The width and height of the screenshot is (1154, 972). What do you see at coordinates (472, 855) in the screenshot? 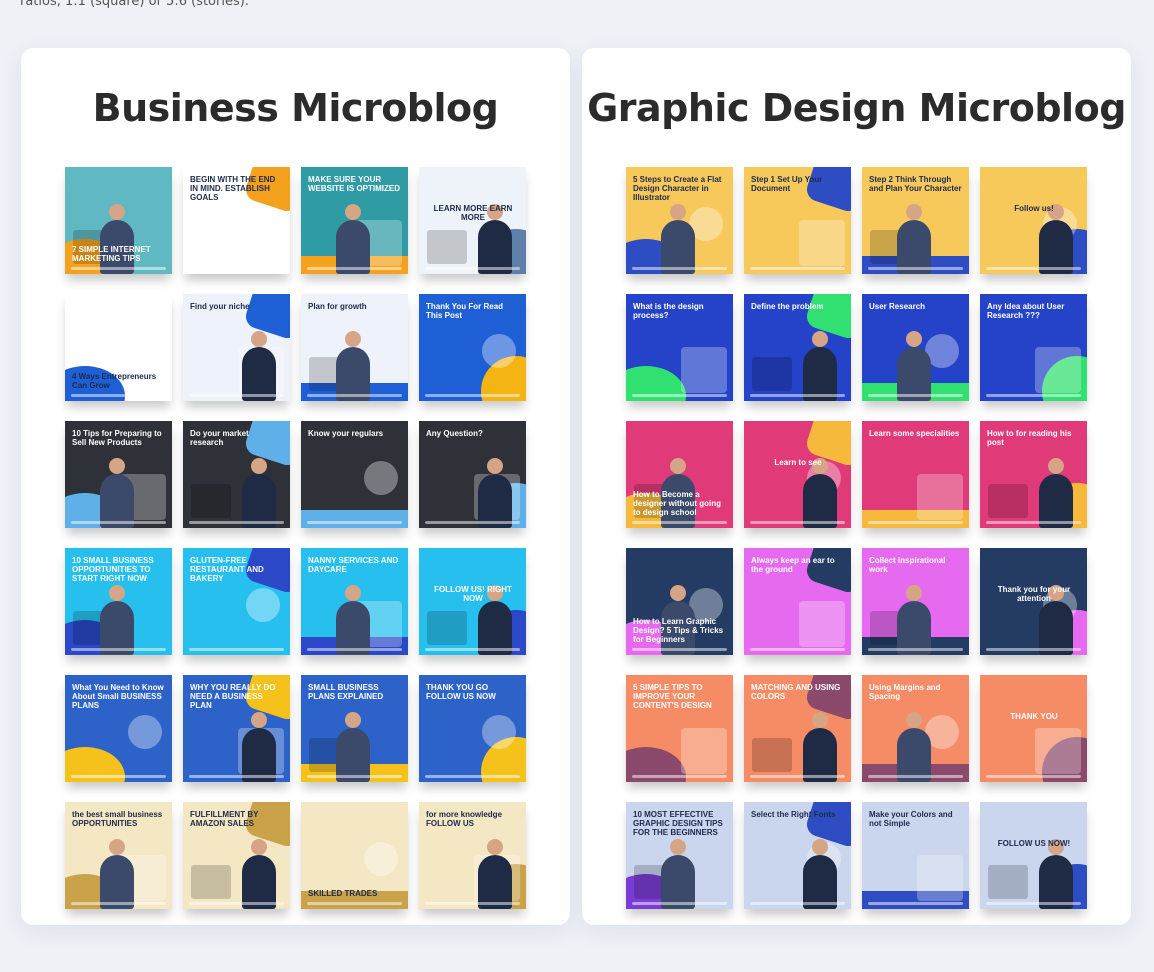
I see `microblog-thumbnail: for more knowledge FOLLOW US` at bounding box center [472, 855].